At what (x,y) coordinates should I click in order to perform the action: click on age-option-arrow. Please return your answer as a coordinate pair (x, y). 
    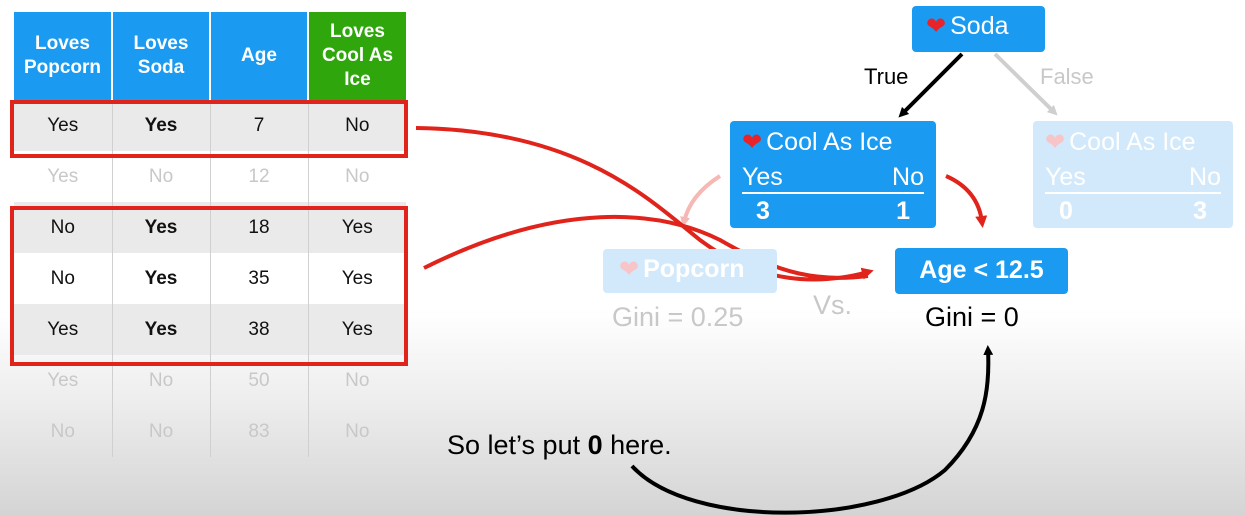
    Looking at the image, I should click on (966, 201).